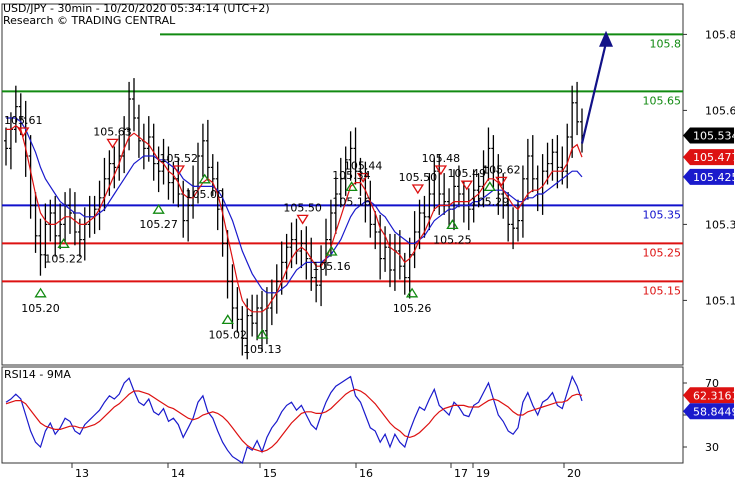  Describe the element at coordinates (270, 473) in the screenshot. I see `time-axis-label: 15` at that location.